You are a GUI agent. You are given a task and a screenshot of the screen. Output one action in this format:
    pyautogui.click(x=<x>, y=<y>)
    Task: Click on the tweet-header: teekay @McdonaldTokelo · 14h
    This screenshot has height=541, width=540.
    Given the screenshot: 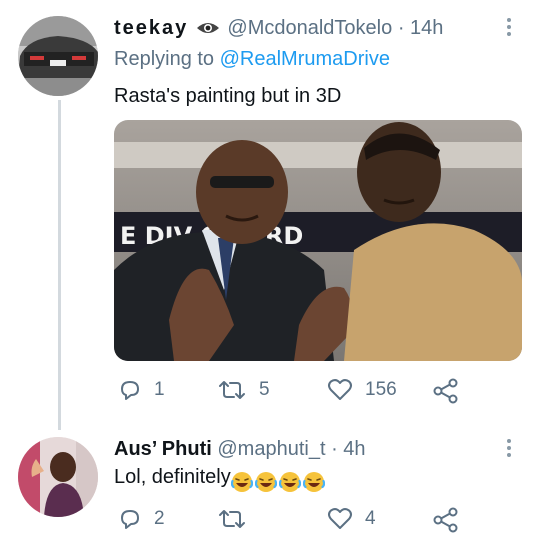 What is the action you would take?
    pyautogui.click(x=278, y=30)
    